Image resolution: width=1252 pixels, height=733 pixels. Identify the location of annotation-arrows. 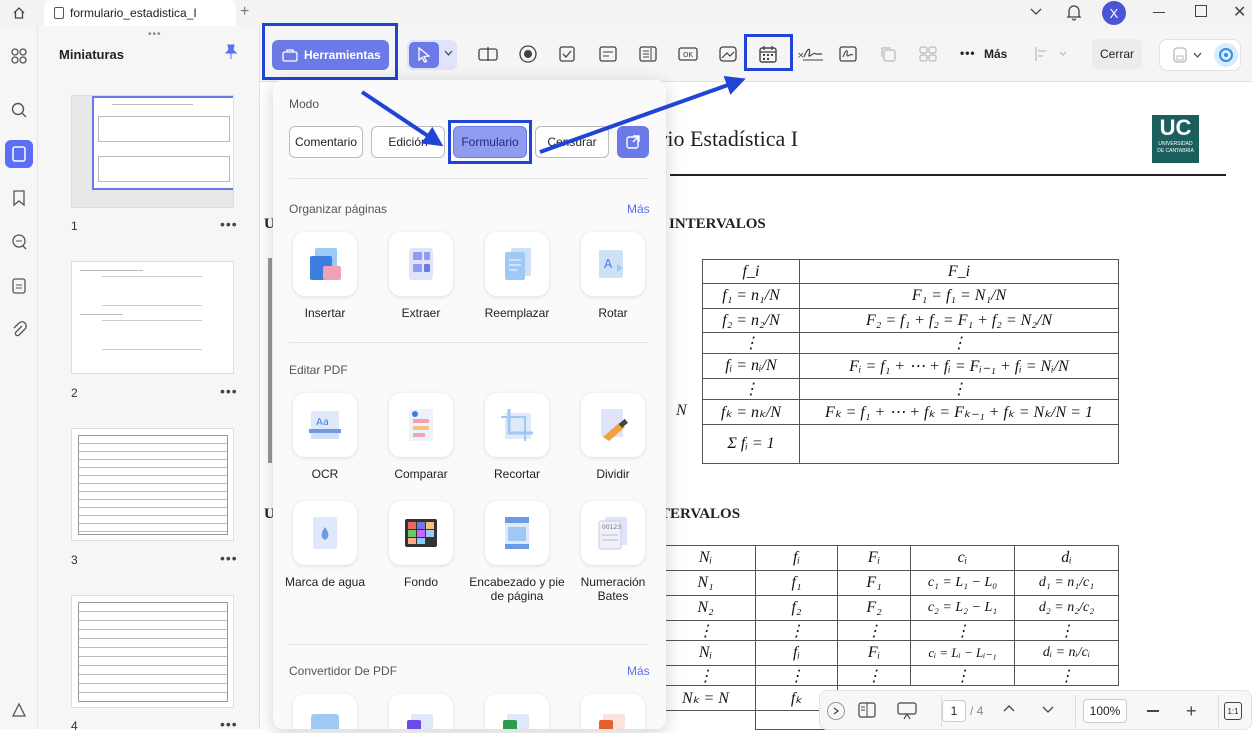
(553, 114).